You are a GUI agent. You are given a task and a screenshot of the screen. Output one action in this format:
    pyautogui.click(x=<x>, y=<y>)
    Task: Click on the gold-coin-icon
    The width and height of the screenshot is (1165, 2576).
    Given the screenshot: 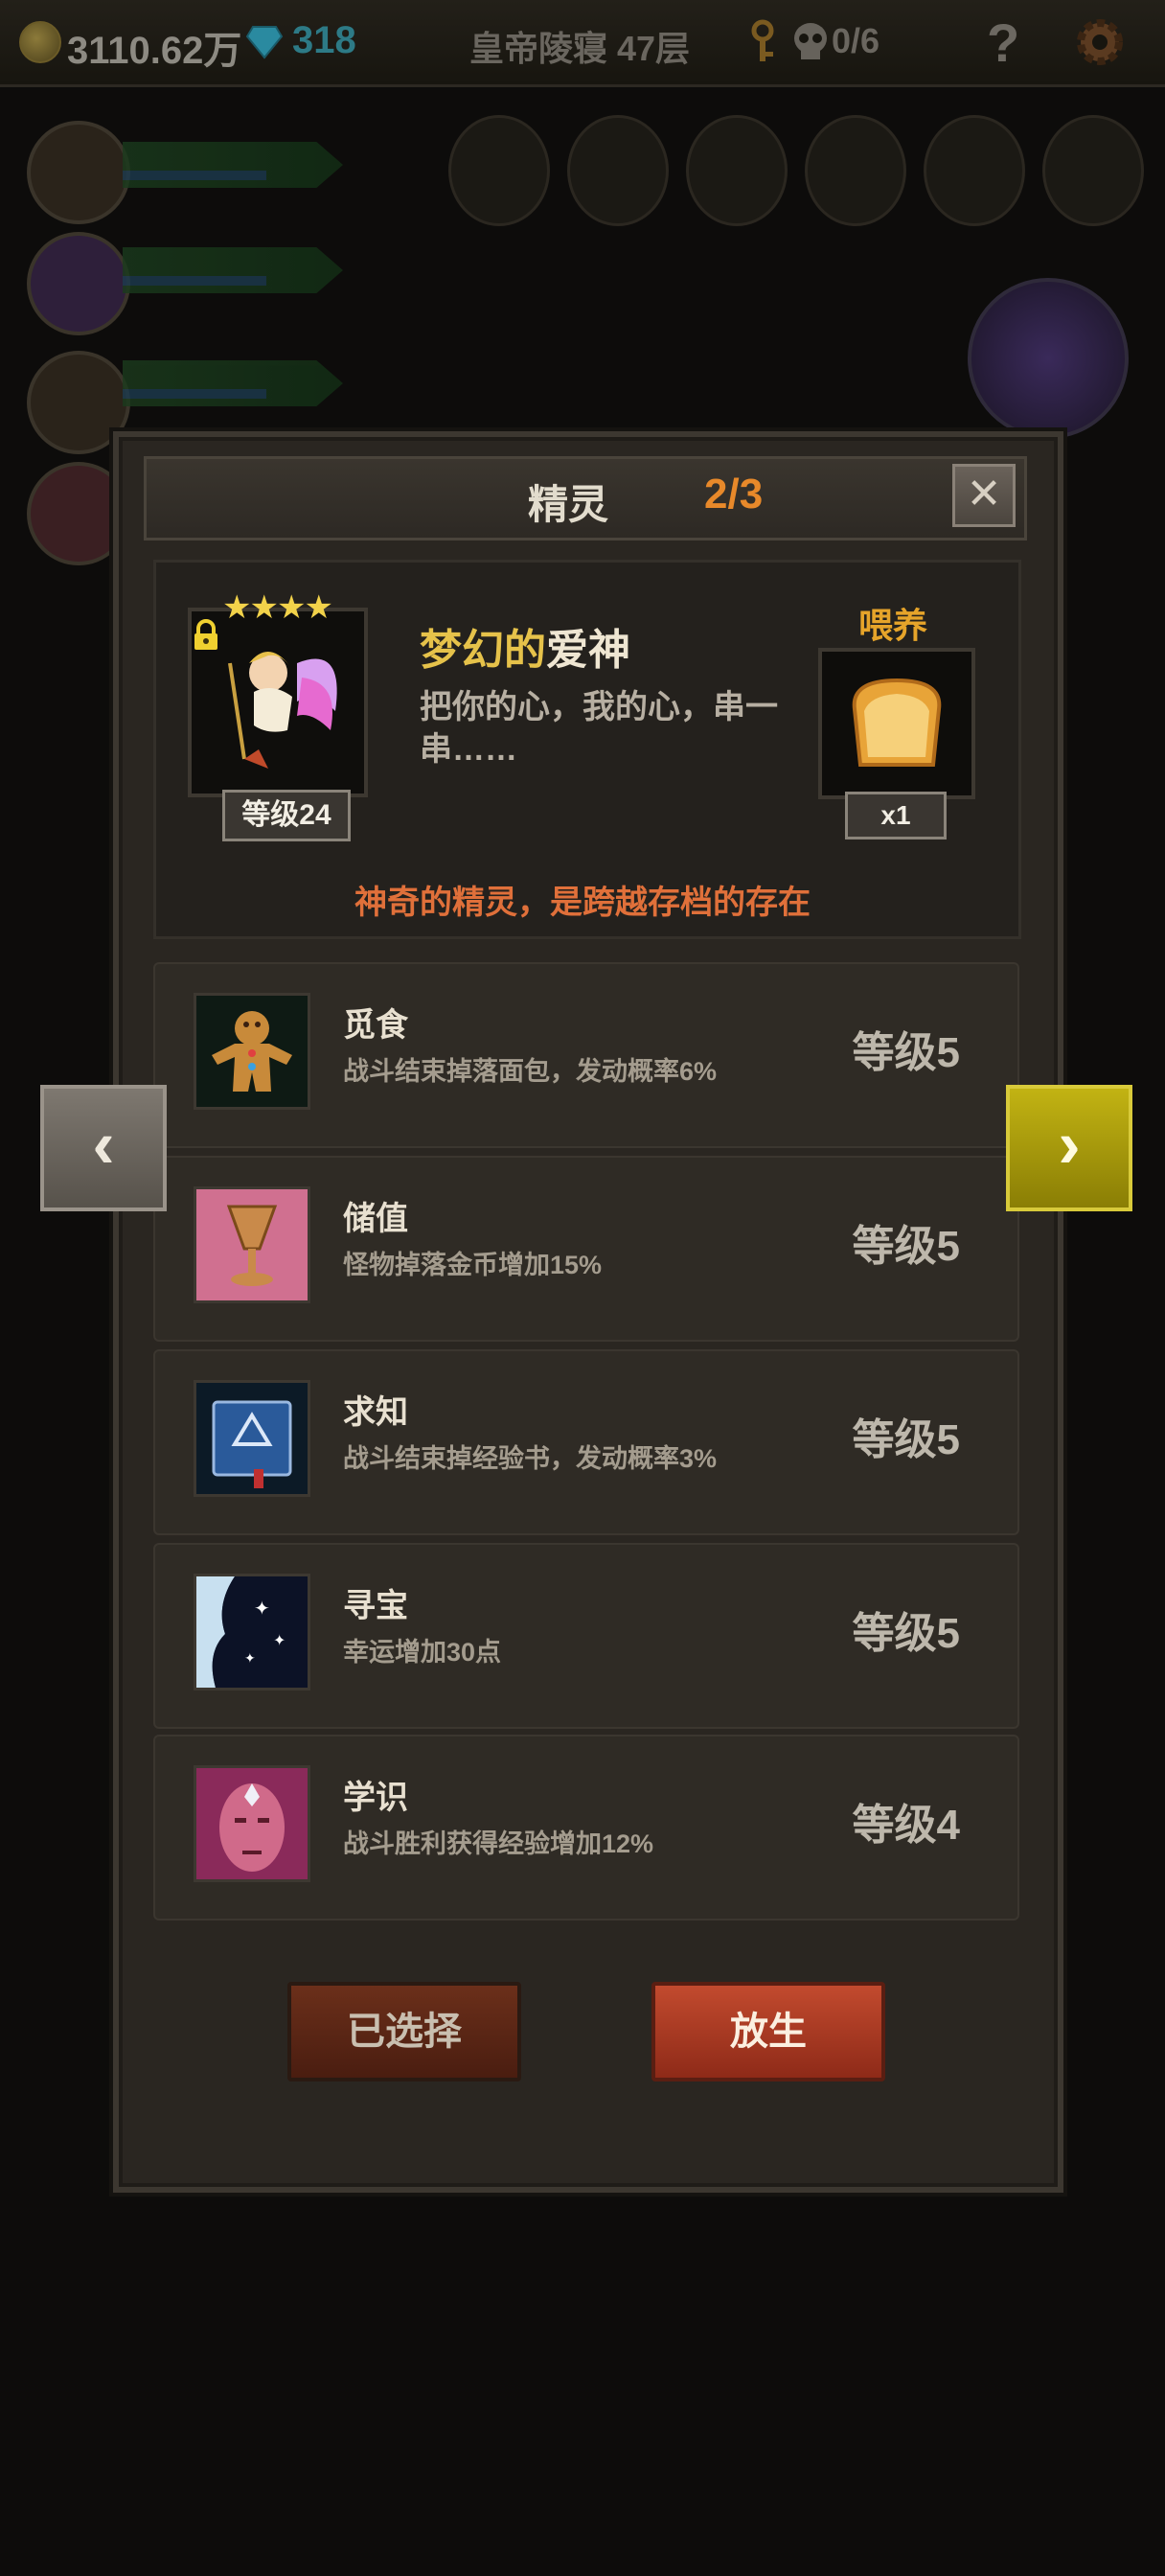 What is the action you would take?
    pyautogui.click(x=40, y=42)
    